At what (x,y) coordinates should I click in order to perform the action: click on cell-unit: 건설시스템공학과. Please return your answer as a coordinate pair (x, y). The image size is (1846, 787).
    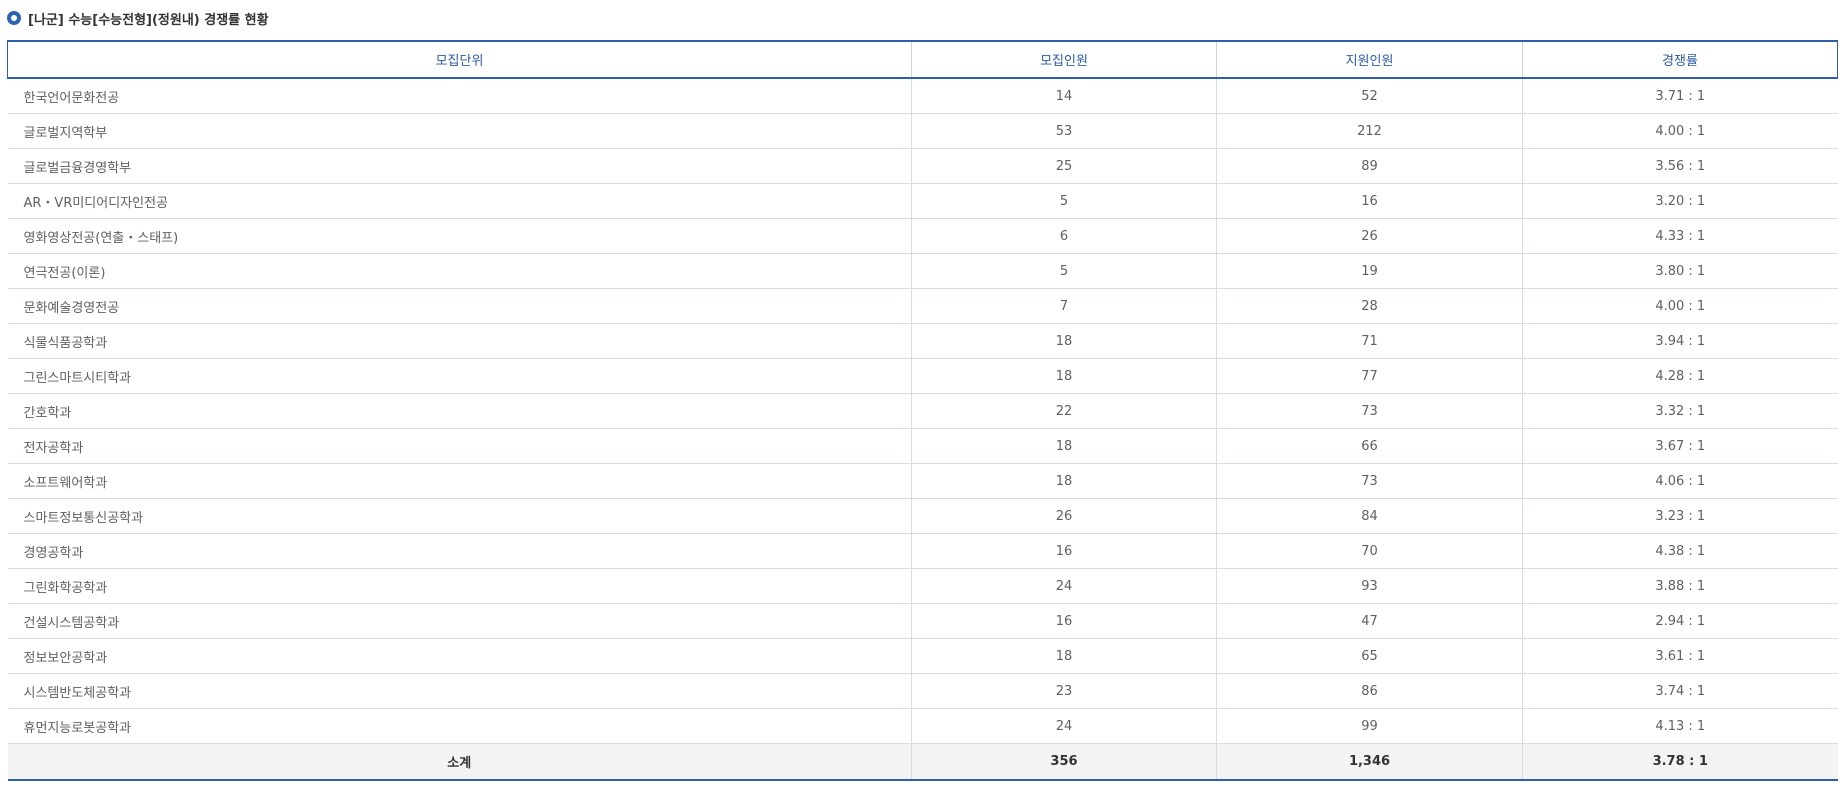
    Looking at the image, I should click on (459, 621).